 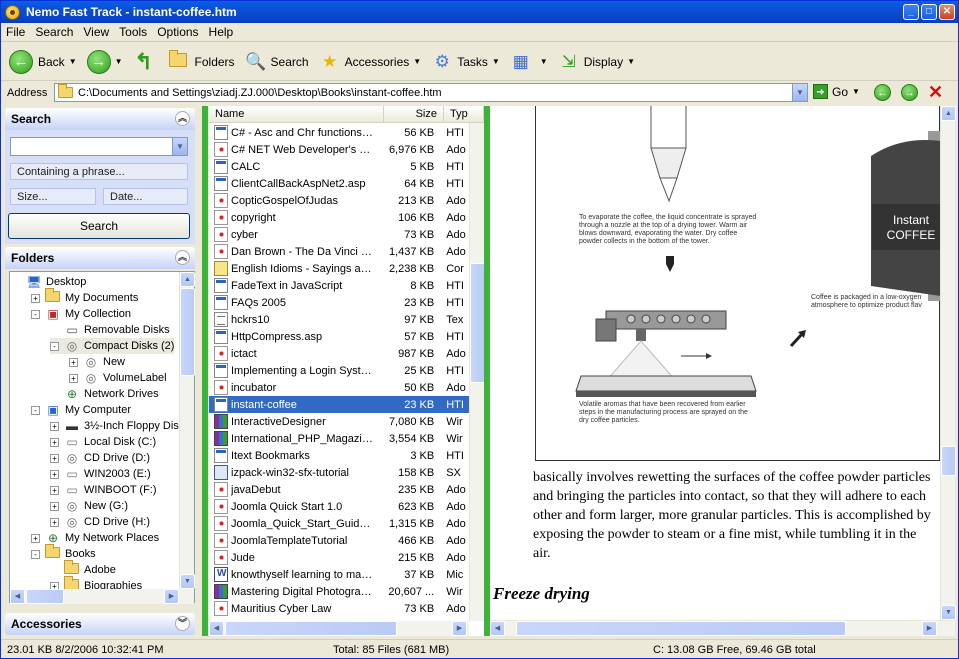 I want to click on left-splitter, so click(x=205, y=371).